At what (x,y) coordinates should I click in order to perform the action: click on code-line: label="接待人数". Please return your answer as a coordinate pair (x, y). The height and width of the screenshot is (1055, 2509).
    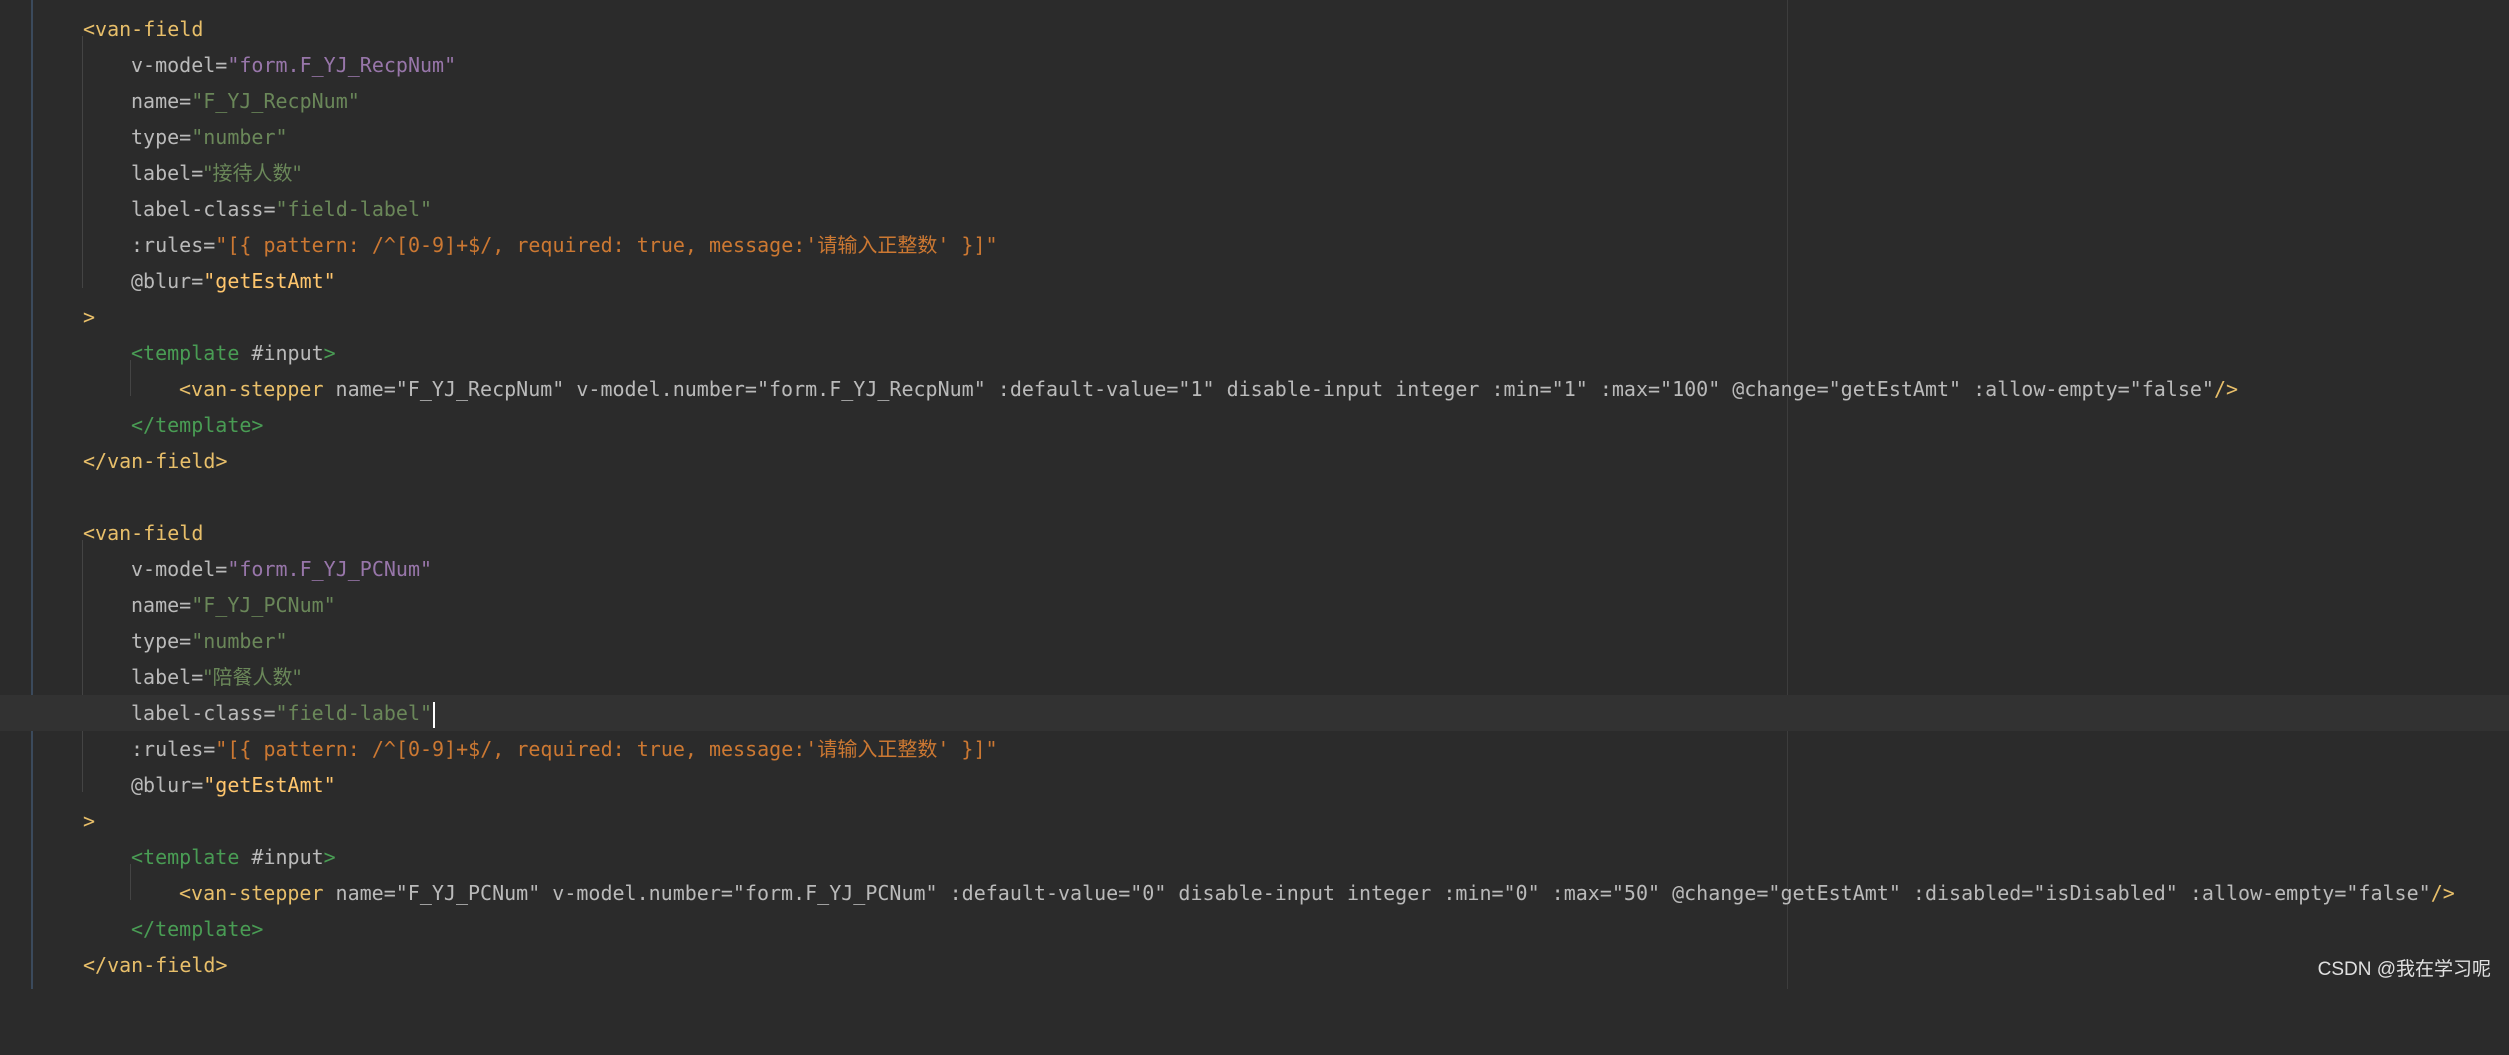
    Looking at the image, I should click on (1254, 173).